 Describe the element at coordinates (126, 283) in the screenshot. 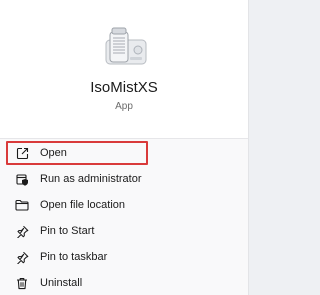

I see `menu-item-uninstall: Uninstall` at that location.